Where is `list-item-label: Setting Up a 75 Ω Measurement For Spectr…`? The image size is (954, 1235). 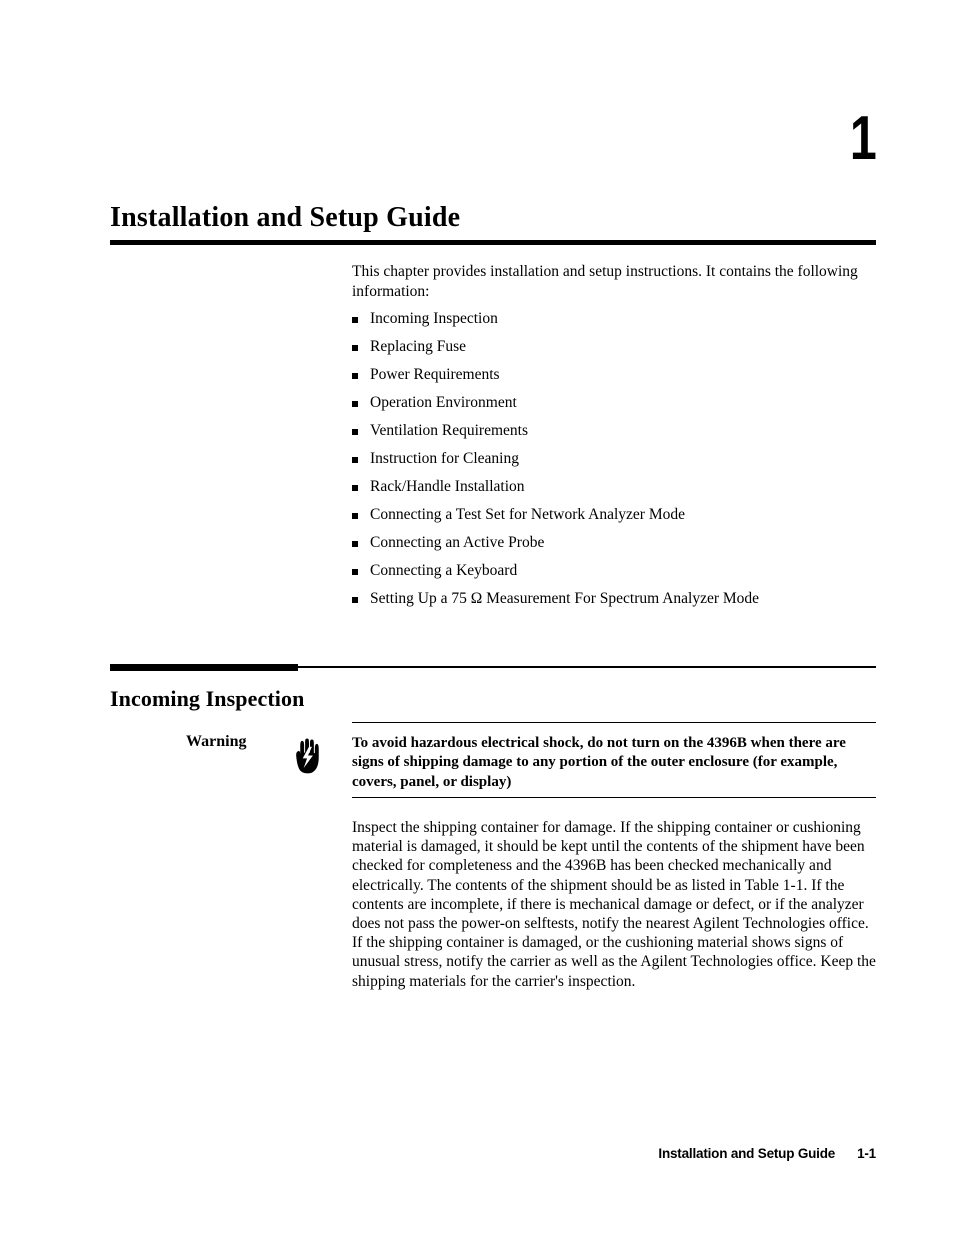 list-item-label: Setting Up a 75 Ω Measurement For Spectr… is located at coordinates (565, 598).